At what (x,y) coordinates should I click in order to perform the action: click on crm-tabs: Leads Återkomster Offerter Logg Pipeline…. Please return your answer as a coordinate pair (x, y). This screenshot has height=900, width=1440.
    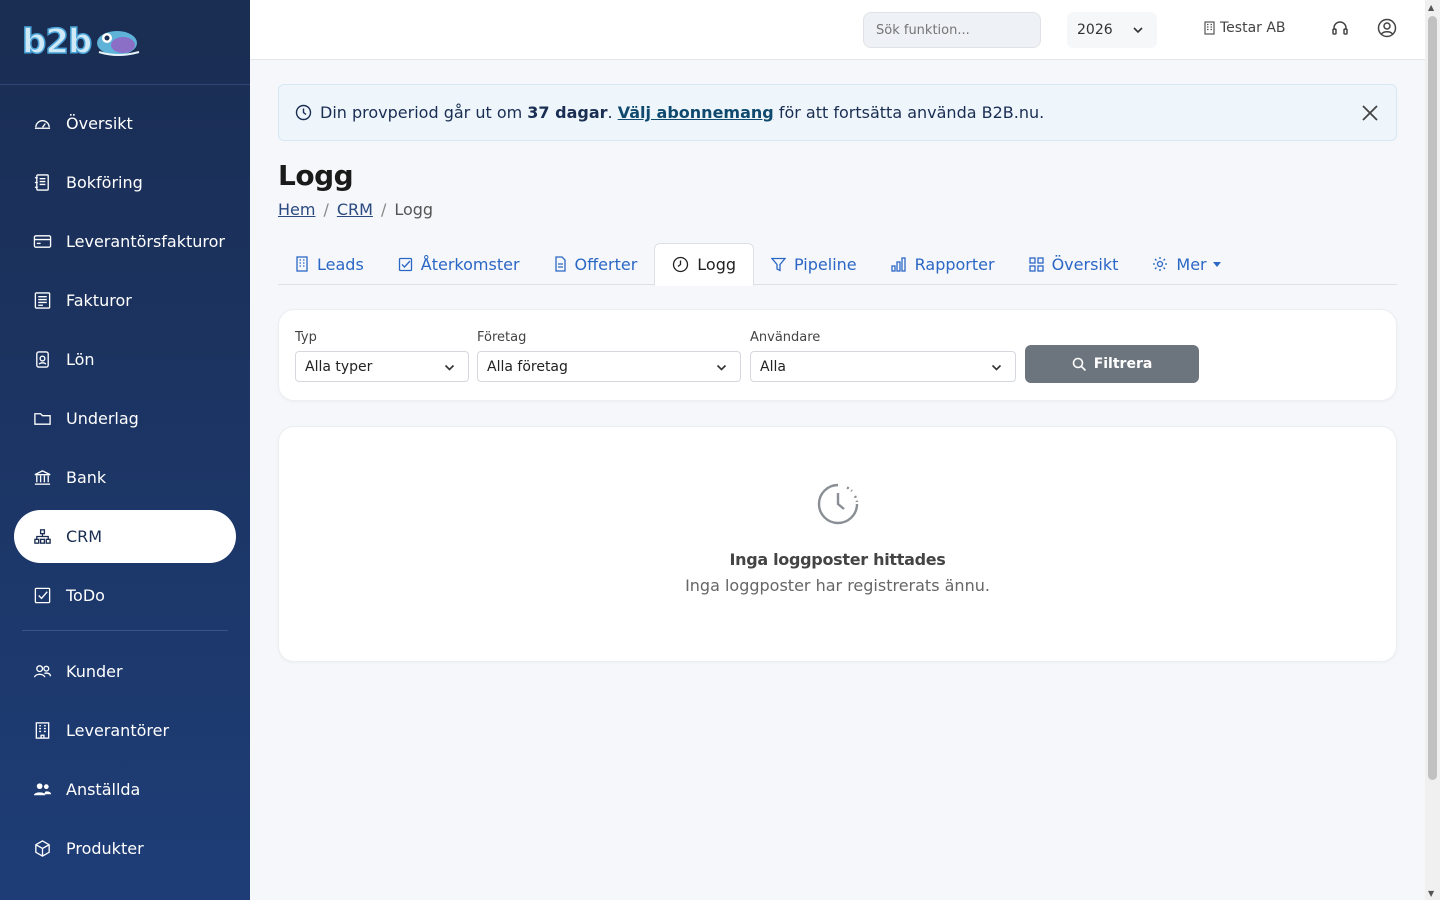
    Looking at the image, I should click on (837, 264).